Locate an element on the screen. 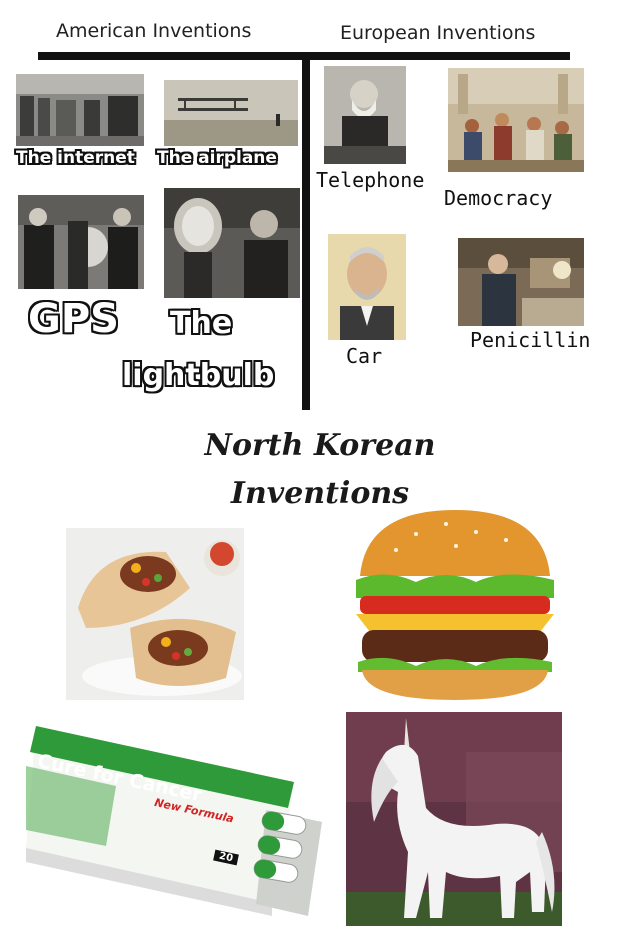 Image resolution: width=640 pixels, height=941 pixels. unicorn-photo is located at coordinates (454, 819).